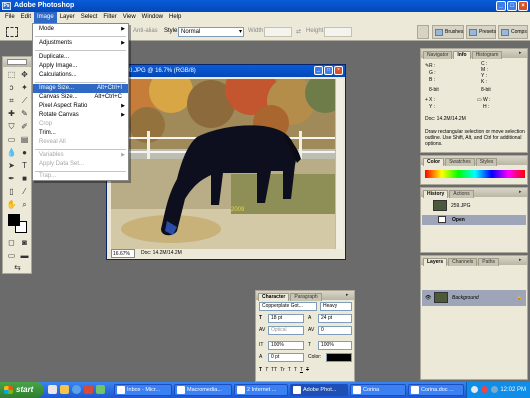  What do you see at coordinates (24, 126) in the screenshot?
I see `history-brush-tool-icon: ✐` at bounding box center [24, 126].